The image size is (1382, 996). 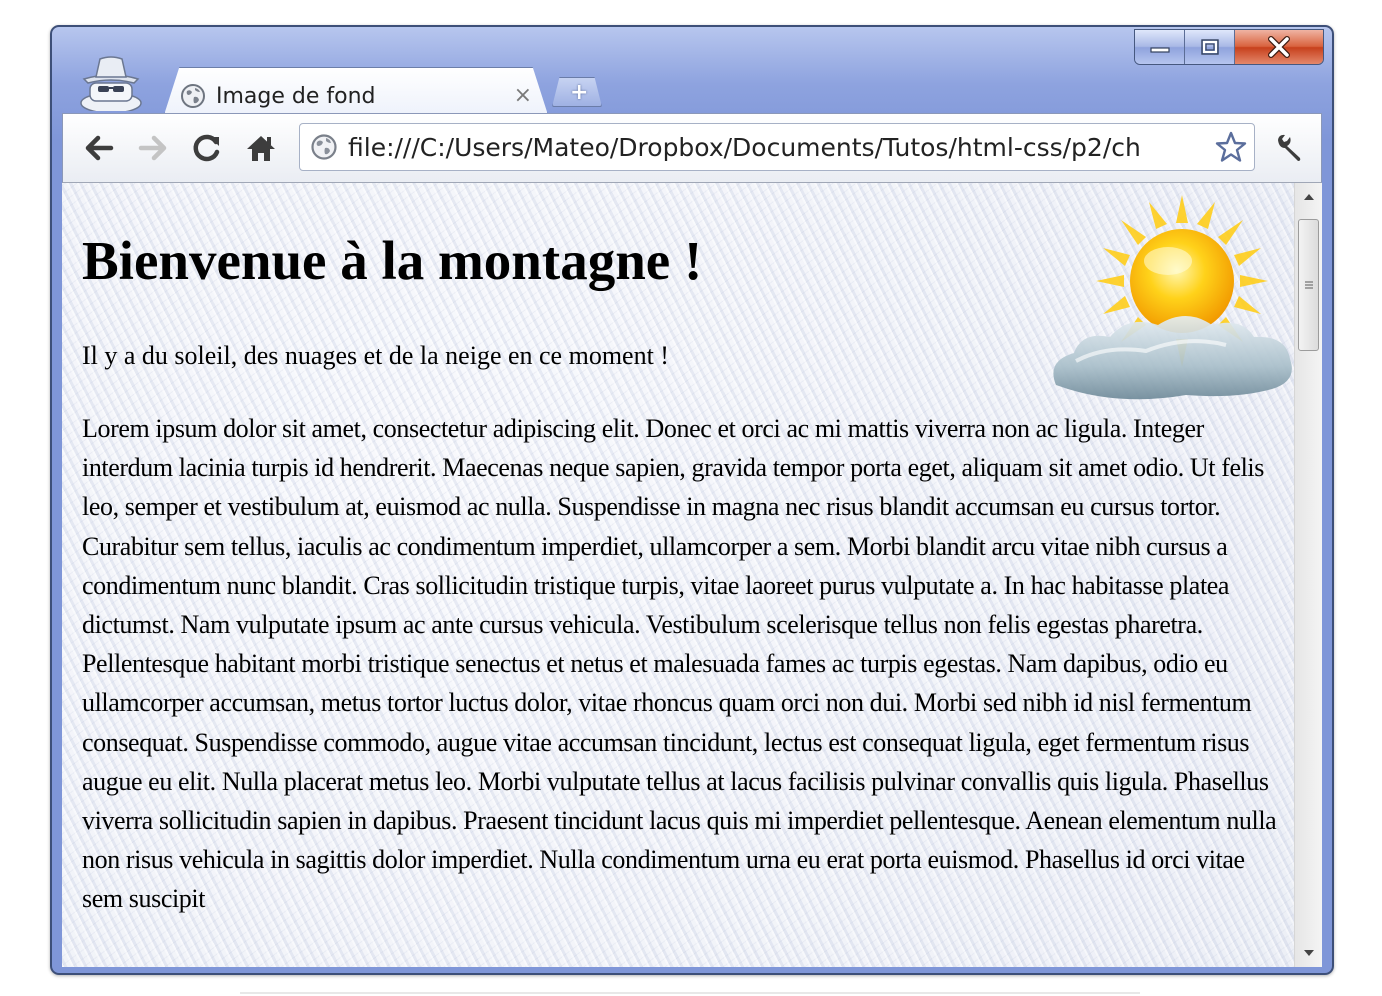 What do you see at coordinates (523, 95) in the screenshot?
I see `tab-close-button: ×` at bounding box center [523, 95].